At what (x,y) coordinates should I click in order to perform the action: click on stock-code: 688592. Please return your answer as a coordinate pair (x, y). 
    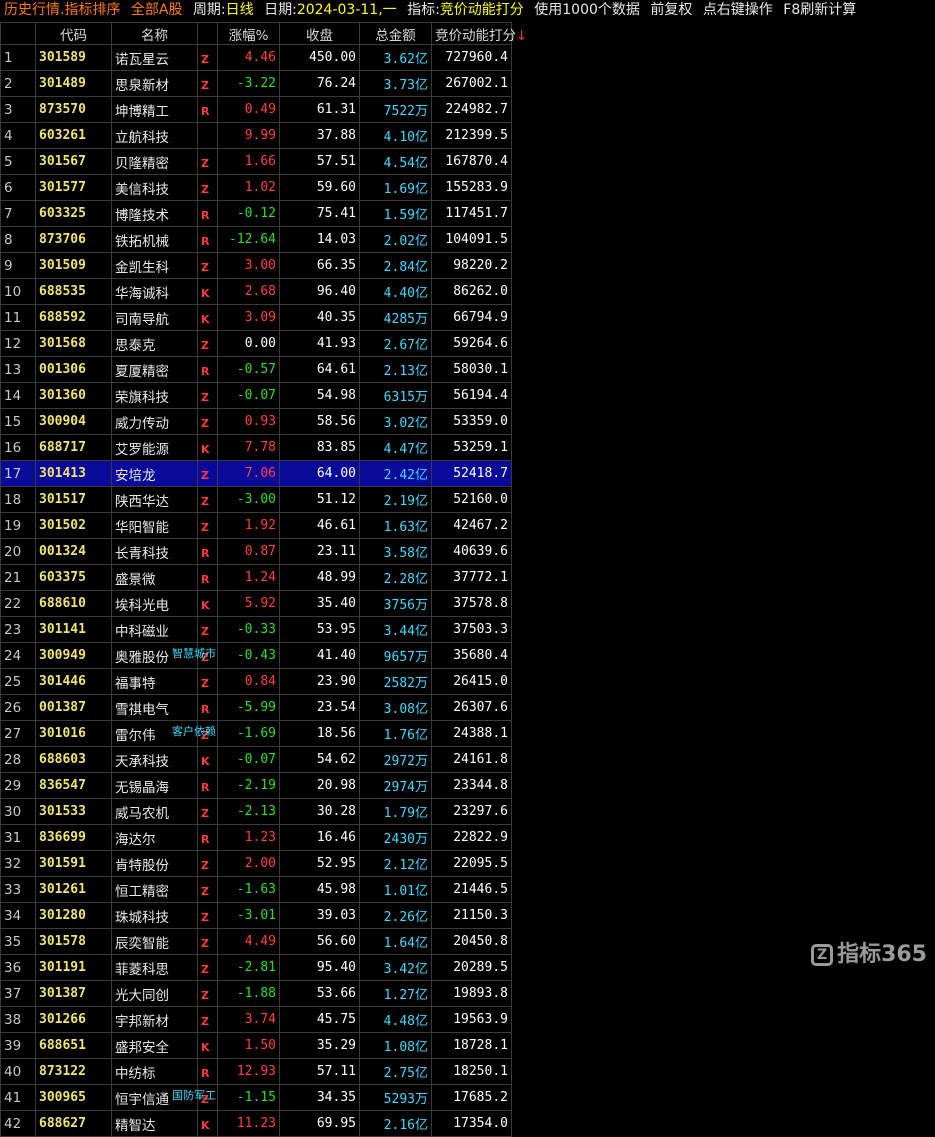
    Looking at the image, I should click on (73, 317).